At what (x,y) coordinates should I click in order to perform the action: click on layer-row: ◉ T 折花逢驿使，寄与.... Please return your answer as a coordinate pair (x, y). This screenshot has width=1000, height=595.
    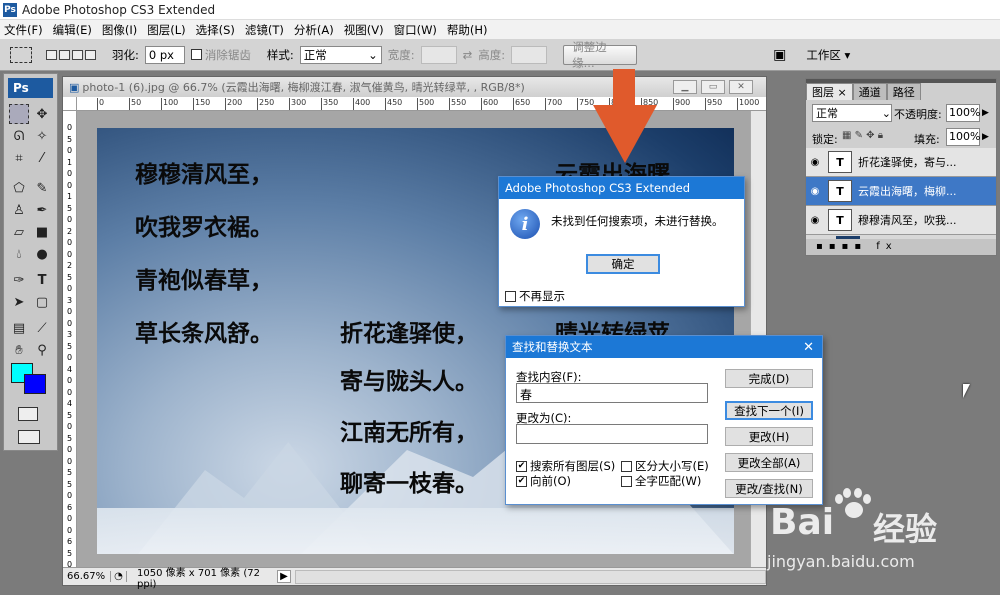
    Looking at the image, I should click on (901, 162).